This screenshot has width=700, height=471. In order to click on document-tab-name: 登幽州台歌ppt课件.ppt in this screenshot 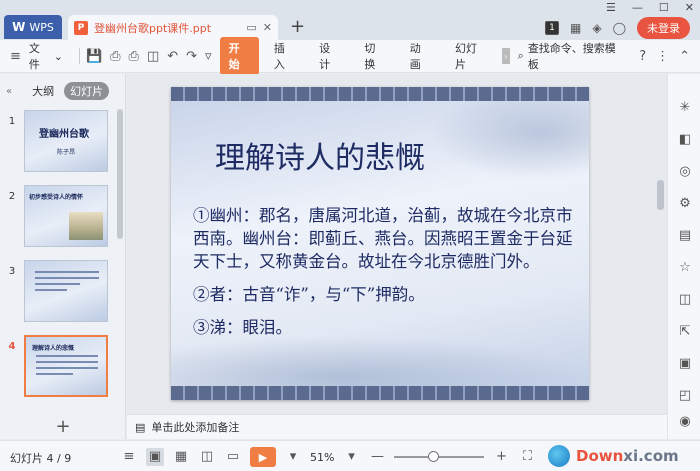, I will do `click(153, 28)`.